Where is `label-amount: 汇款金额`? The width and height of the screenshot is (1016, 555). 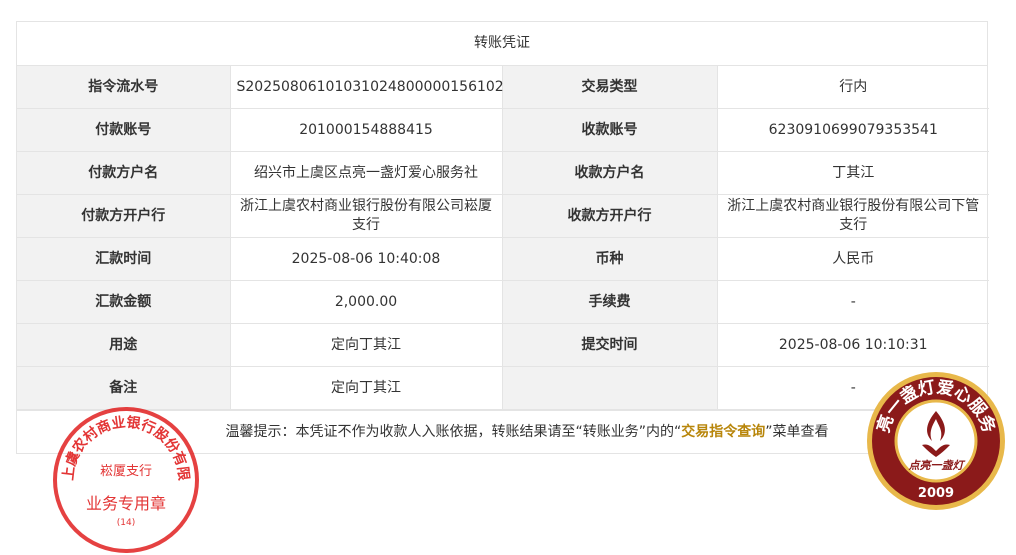
label-amount: 汇款金额 is located at coordinates (124, 302).